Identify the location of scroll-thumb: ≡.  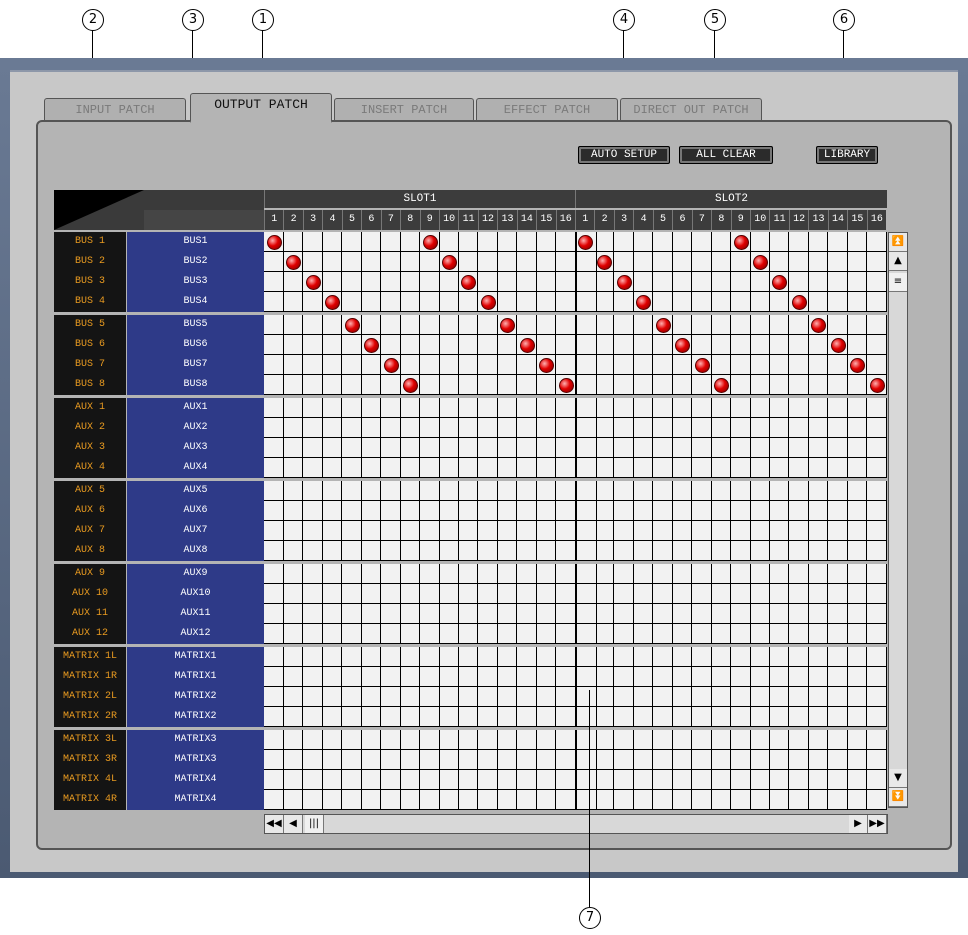
(898, 282).